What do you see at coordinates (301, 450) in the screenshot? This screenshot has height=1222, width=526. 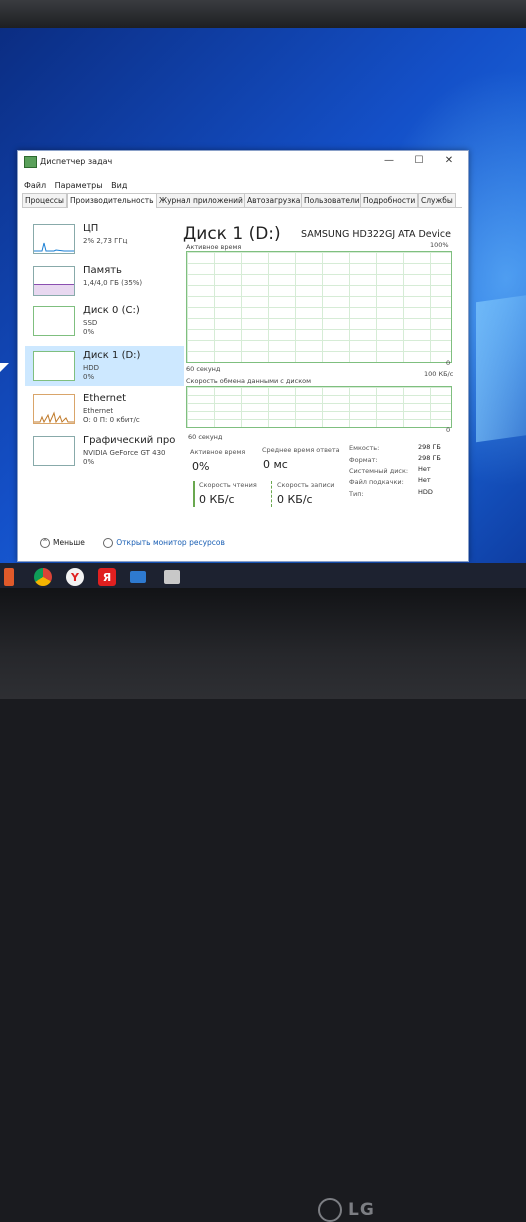 I see `response-time-label: Среднее время ответа` at bounding box center [301, 450].